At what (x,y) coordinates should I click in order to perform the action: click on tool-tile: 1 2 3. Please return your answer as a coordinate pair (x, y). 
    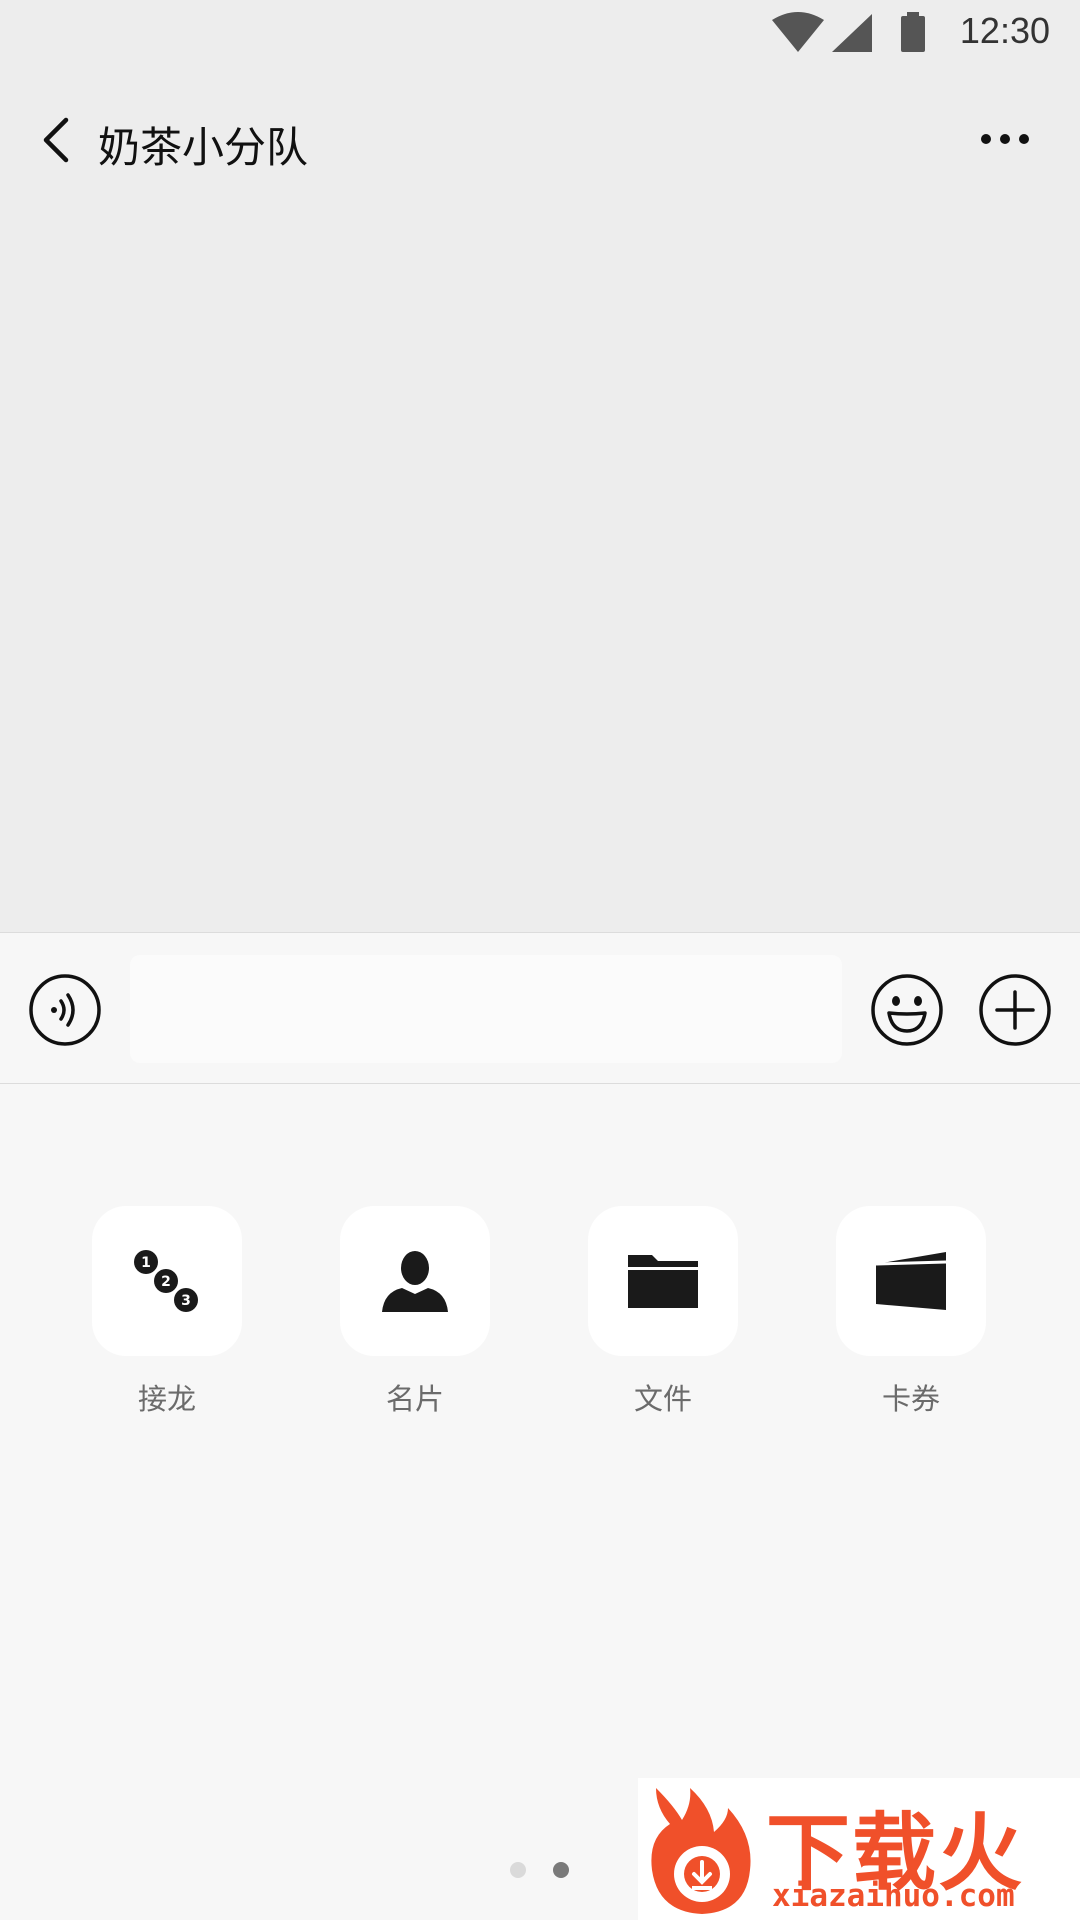
    Looking at the image, I should click on (167, 1281).